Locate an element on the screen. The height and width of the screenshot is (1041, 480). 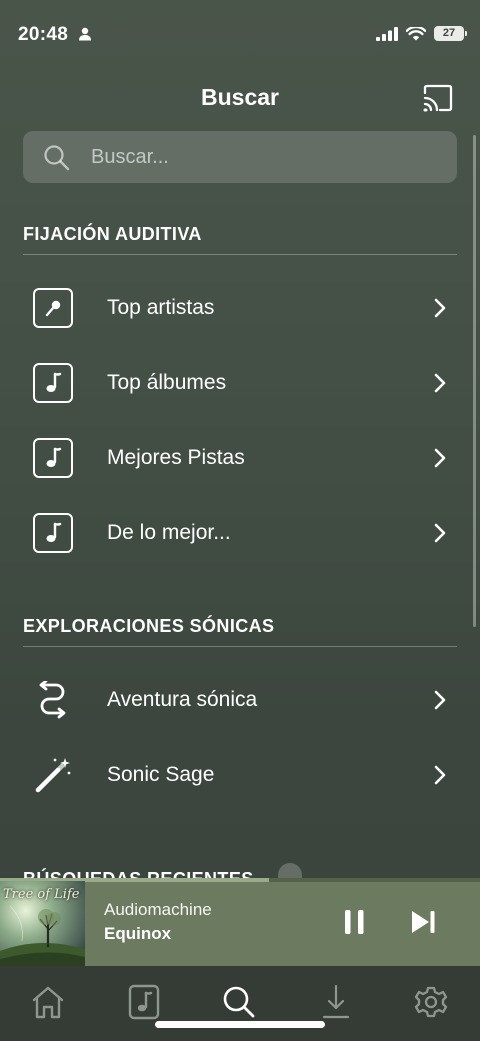
home-icon is located at coordinates (48, 1002).